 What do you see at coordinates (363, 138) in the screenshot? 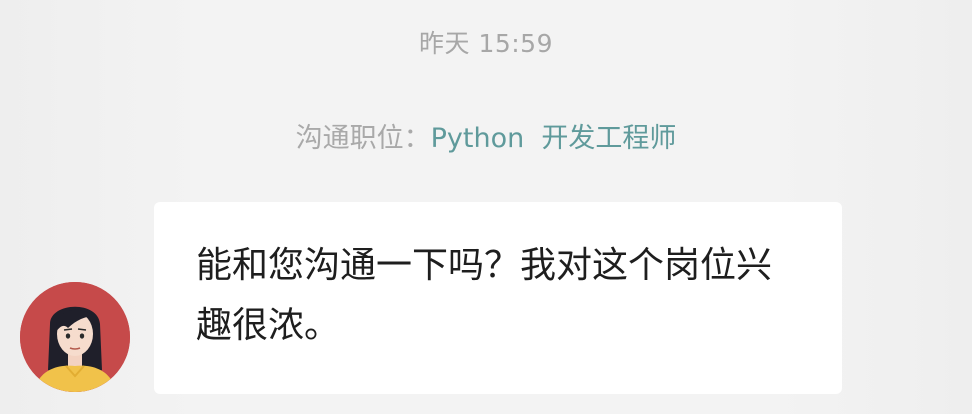
I see `job-position-label: 沟通职位：` at bounding box center [363, 138].